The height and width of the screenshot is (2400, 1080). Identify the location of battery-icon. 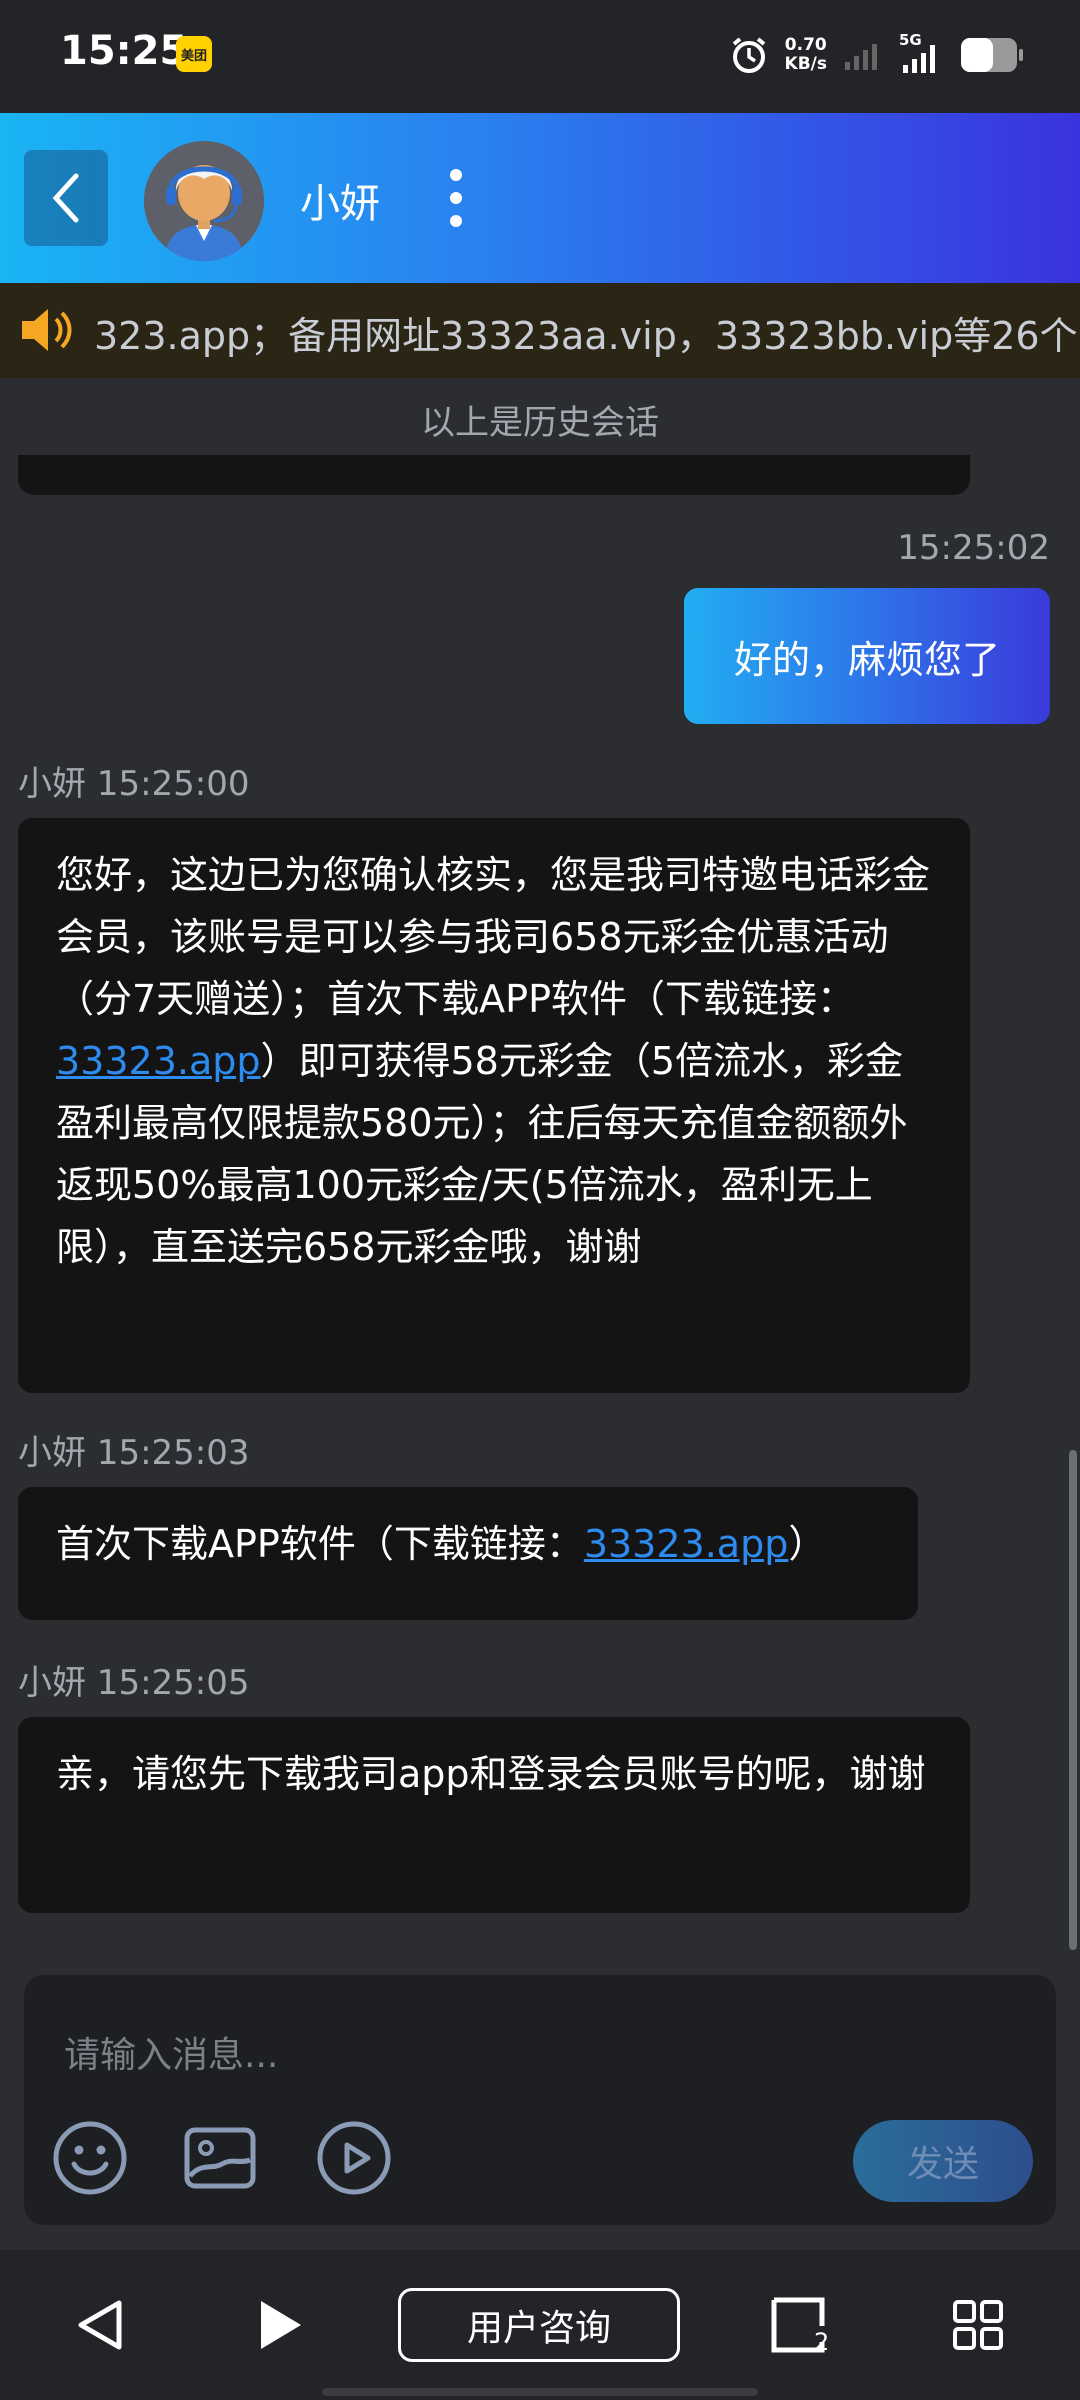
(992, 55).